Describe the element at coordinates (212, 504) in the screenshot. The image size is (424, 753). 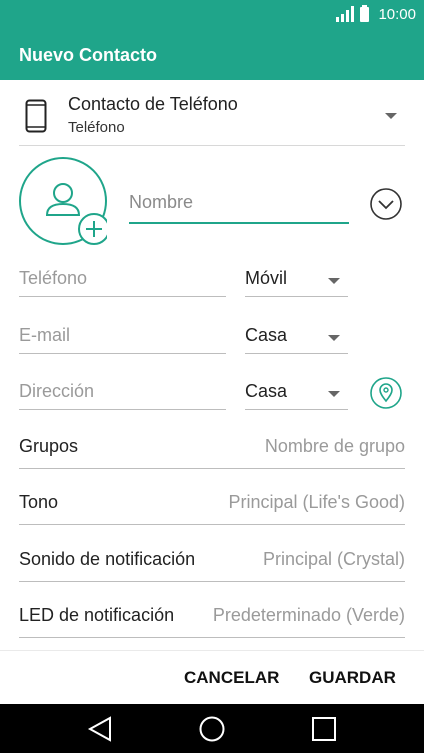
I see `ringtone-setting: Tono Principal (Life's Good)` at that location.